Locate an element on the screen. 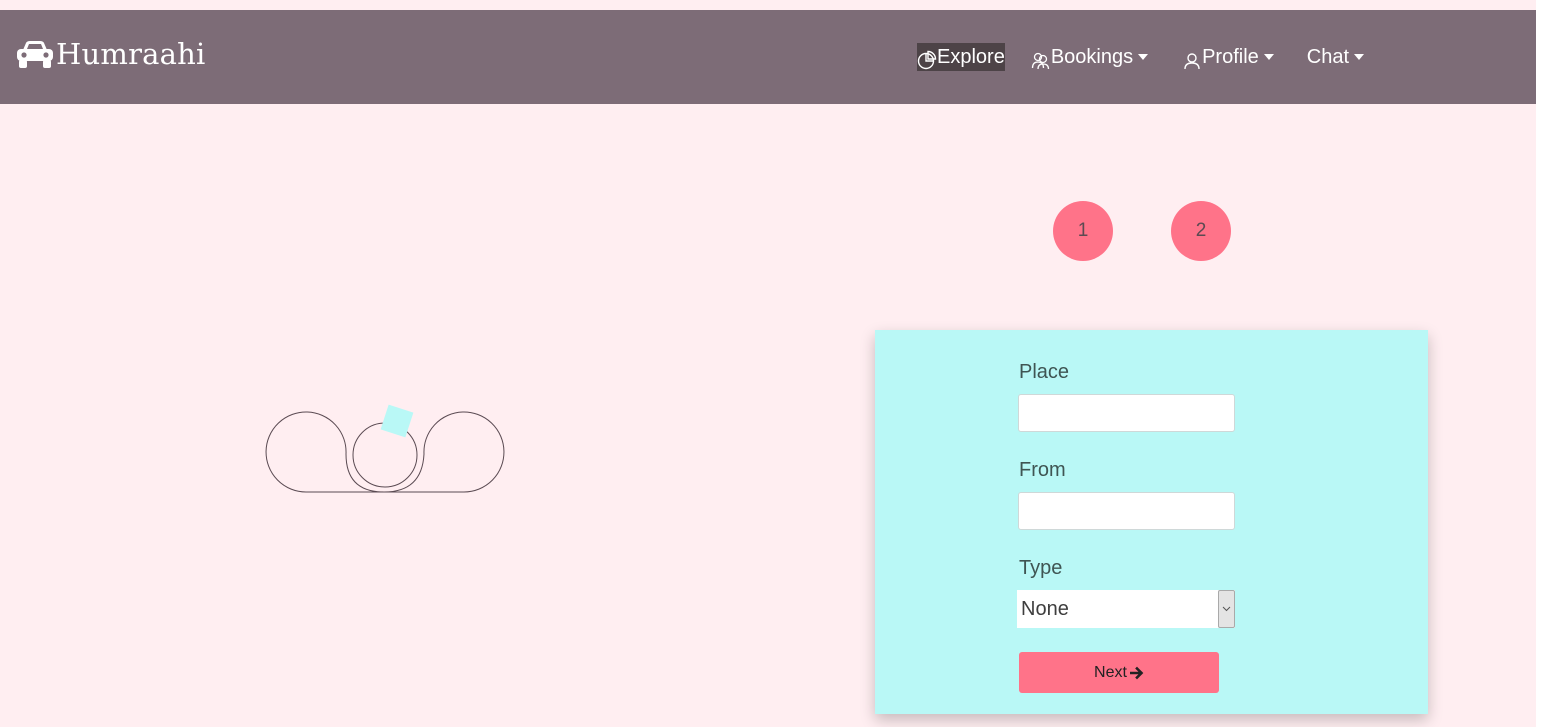  next-button: Next is located at coordinates (1119, 672).